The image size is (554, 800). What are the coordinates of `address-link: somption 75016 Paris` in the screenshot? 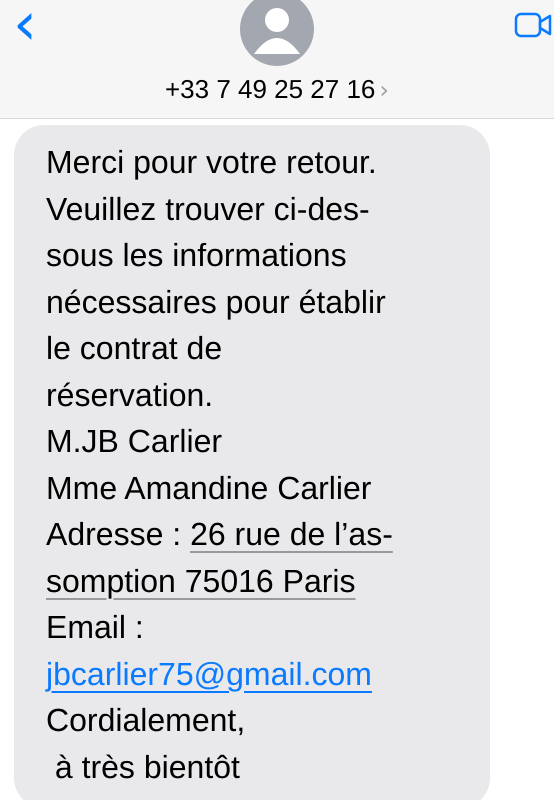 It's located at (201, 580).